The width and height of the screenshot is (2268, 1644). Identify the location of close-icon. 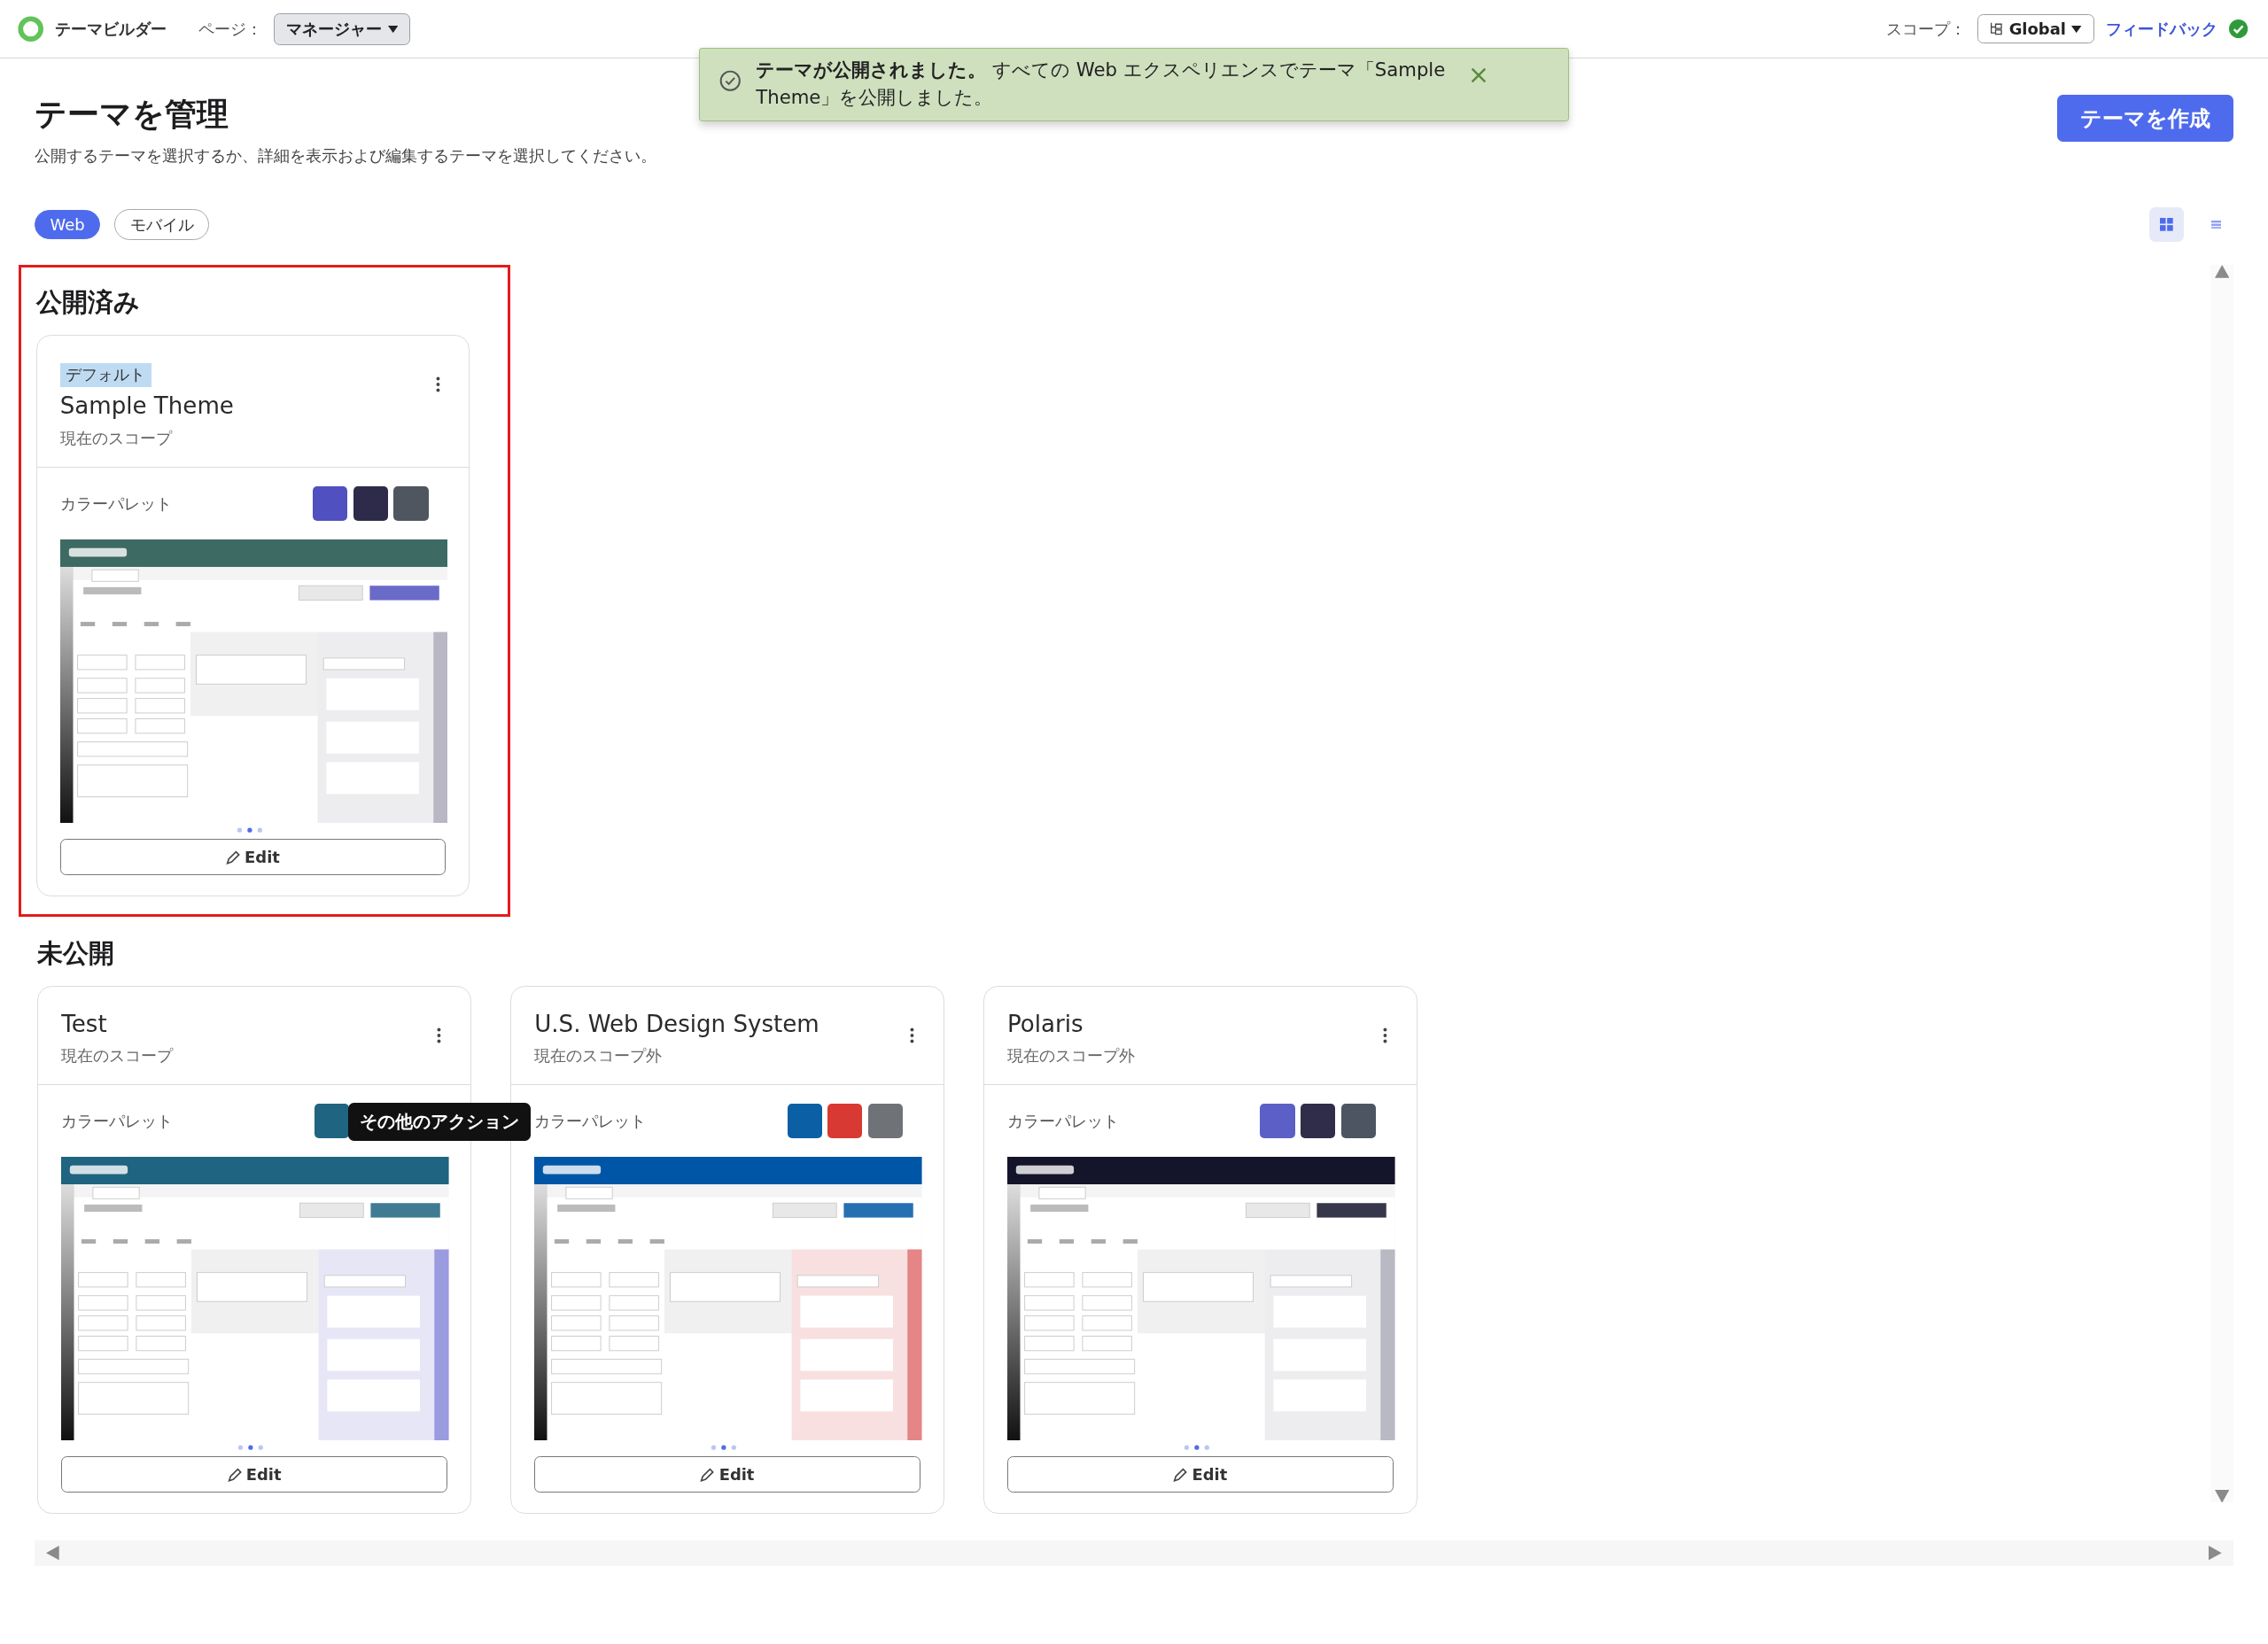
(1478, 75).